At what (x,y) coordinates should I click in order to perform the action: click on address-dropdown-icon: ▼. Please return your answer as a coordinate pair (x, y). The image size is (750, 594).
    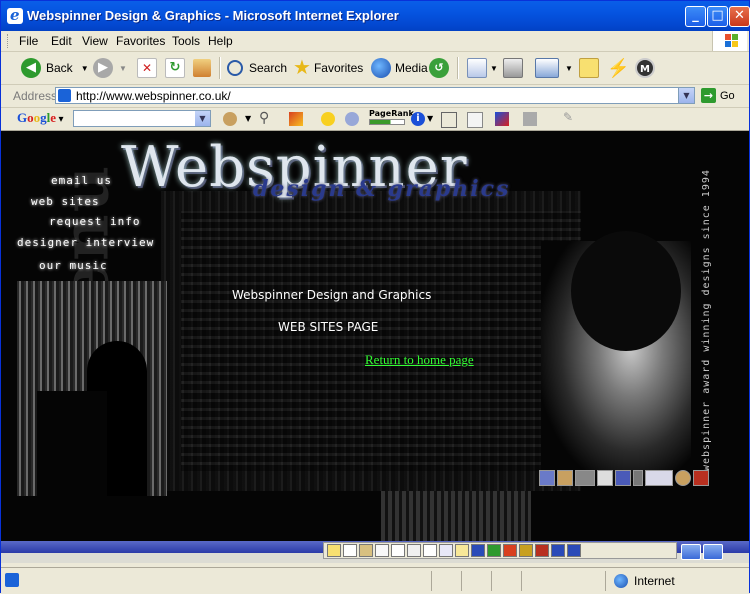
    Looking at the image, I should click on (686, 95).